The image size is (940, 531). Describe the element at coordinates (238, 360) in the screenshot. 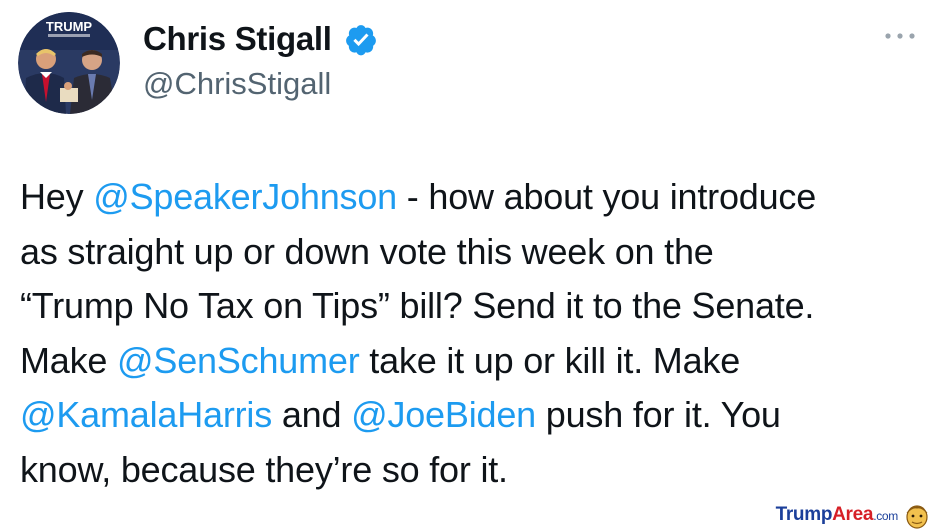

I see `mention-link: @SenSchumer` at that location.